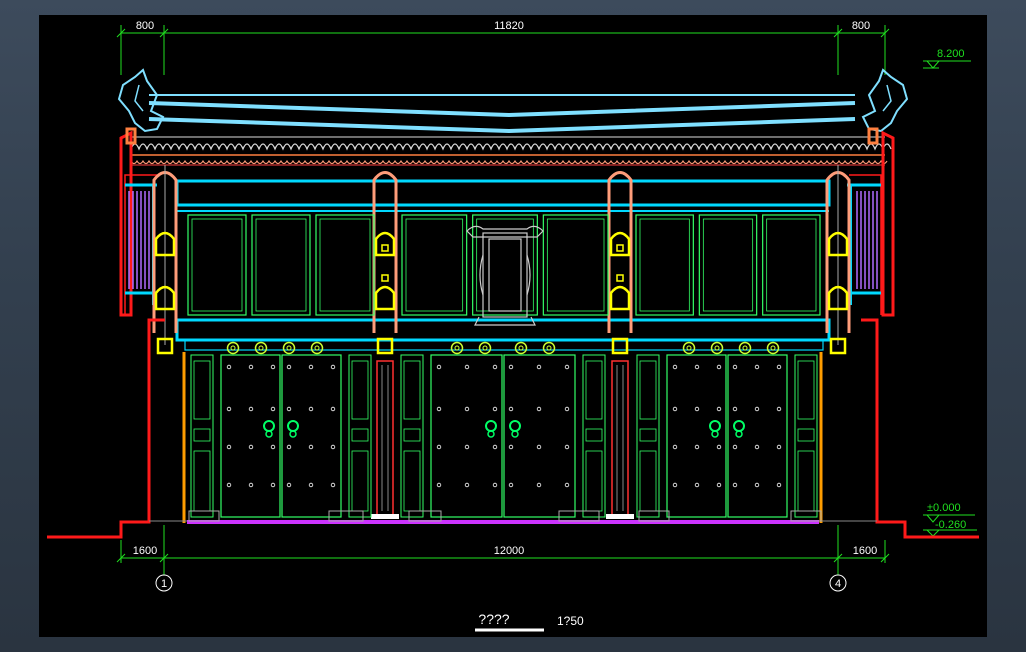  I want to click on drawing-scale: 1?50, so click(570, 621).